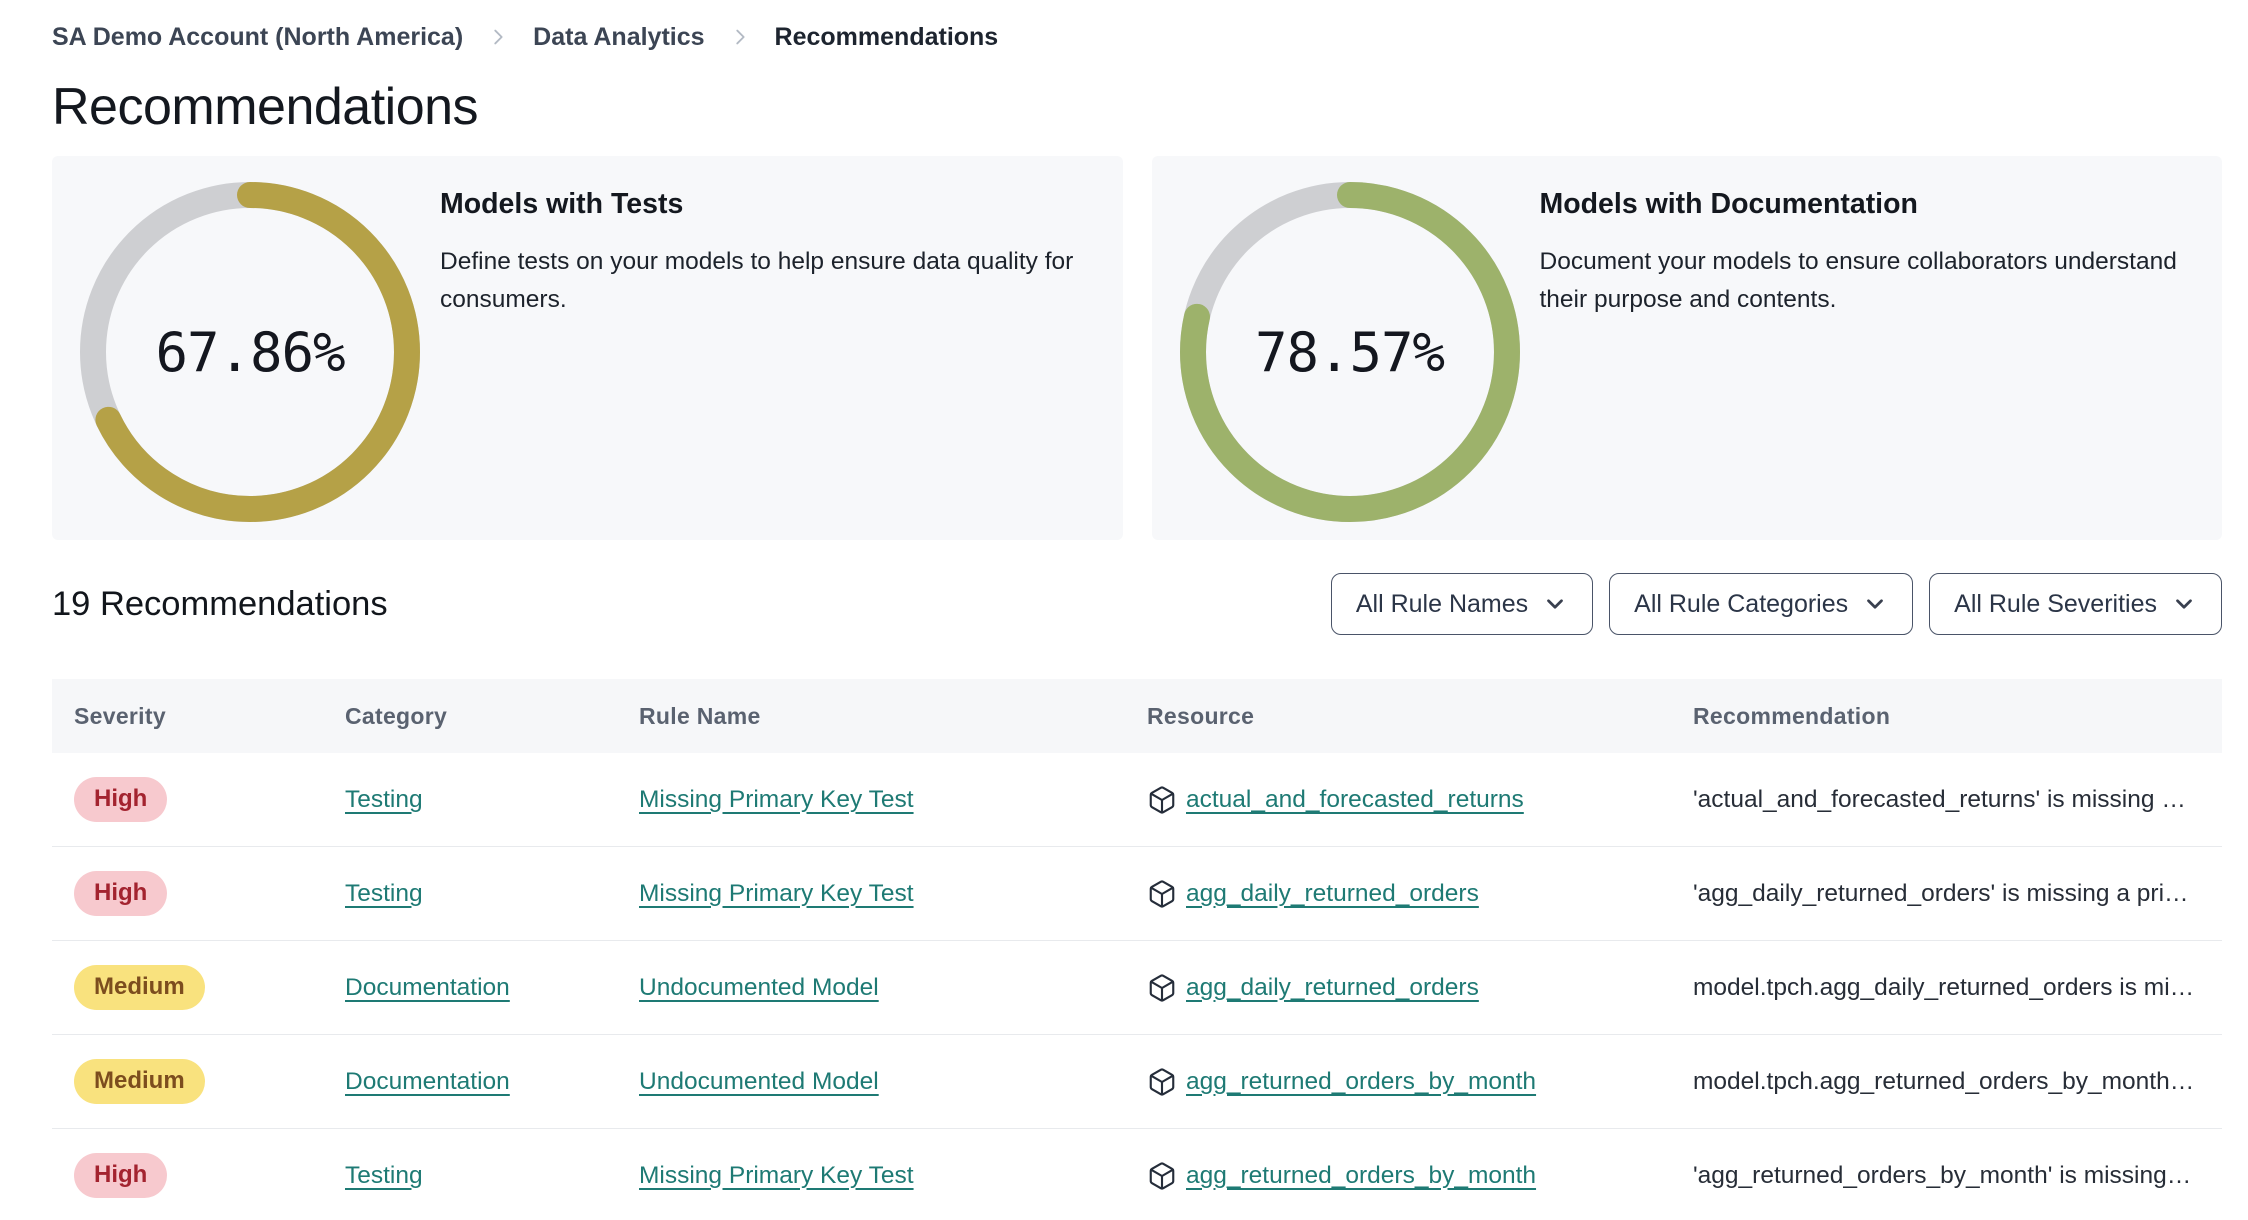 The image size is (2248, 1220). What do you see at coordinates (257, 37) in the screenshot?
I see `breadcrumb-item-account: SA Demo Account (North America)` at bounding box center [257, 37].